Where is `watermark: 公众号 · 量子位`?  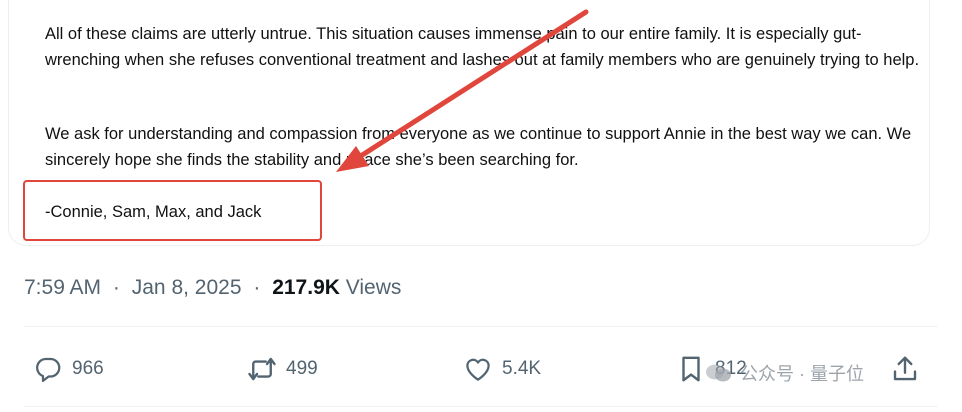 watermark: 公众号 · 量子位 is located at coordinates (784, 373).